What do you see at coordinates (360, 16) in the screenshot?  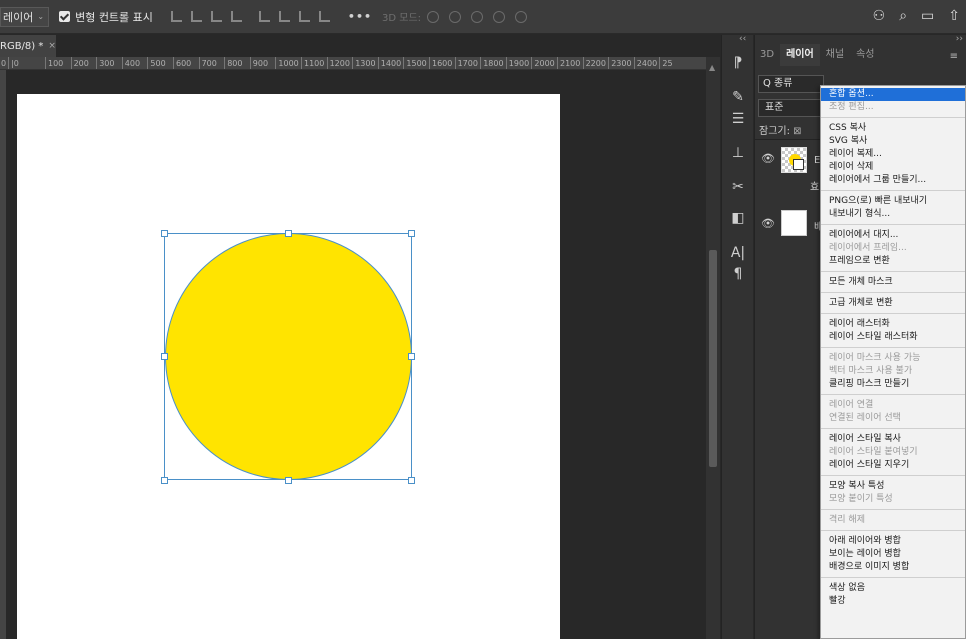 I see `more-options-button: •••` at bounding box center [360, 16].